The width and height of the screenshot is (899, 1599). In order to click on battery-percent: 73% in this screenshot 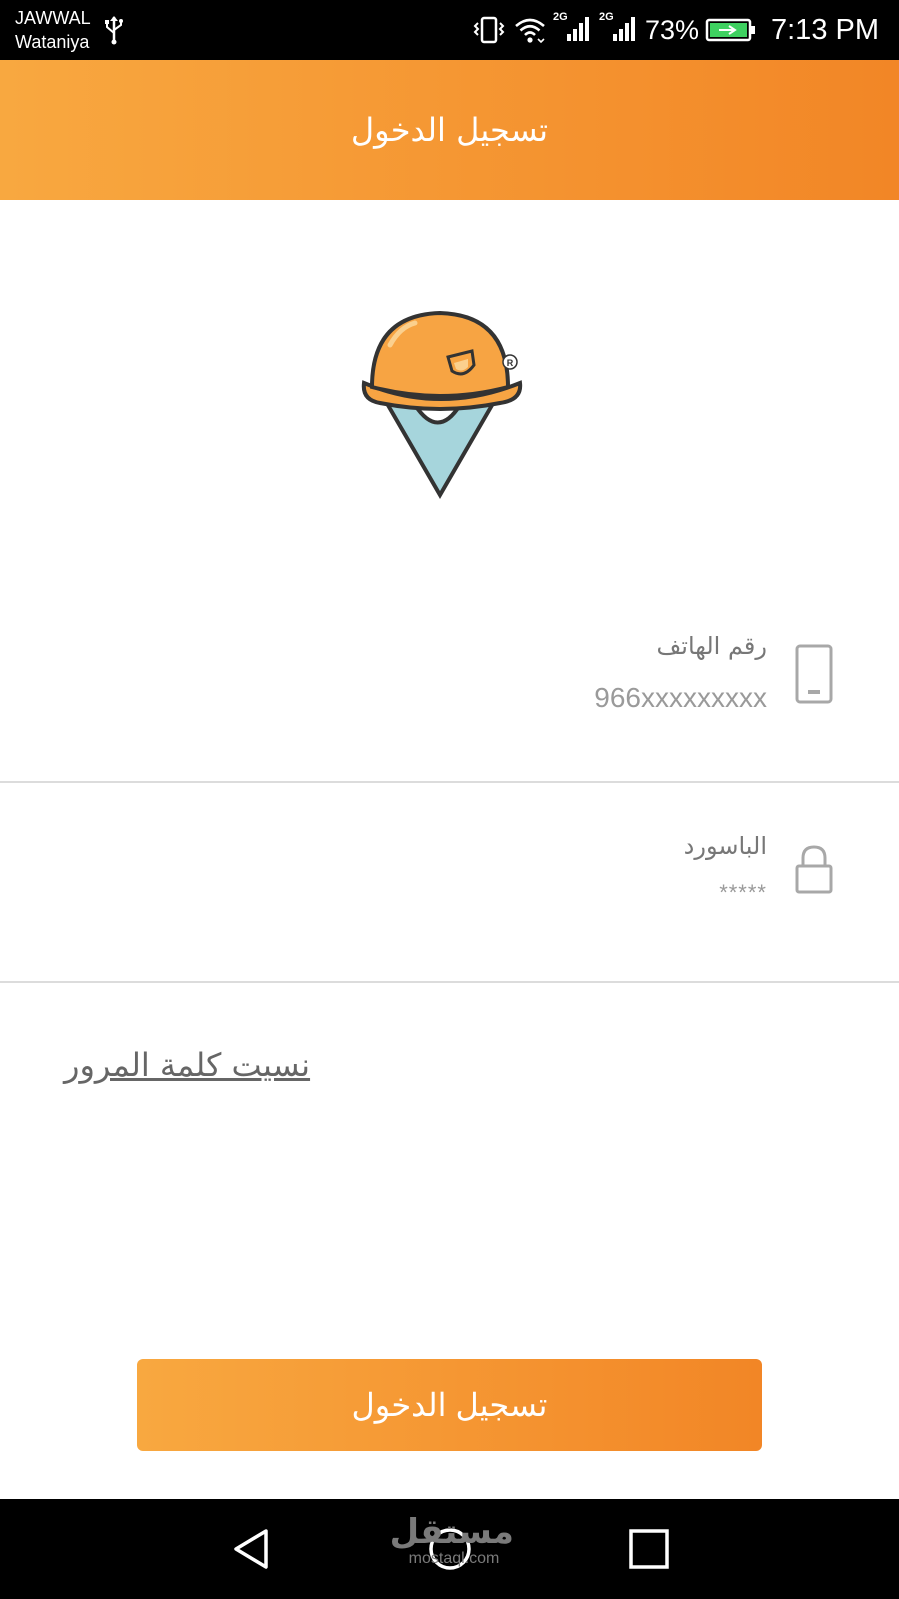, I will do `click(671, 29)`.